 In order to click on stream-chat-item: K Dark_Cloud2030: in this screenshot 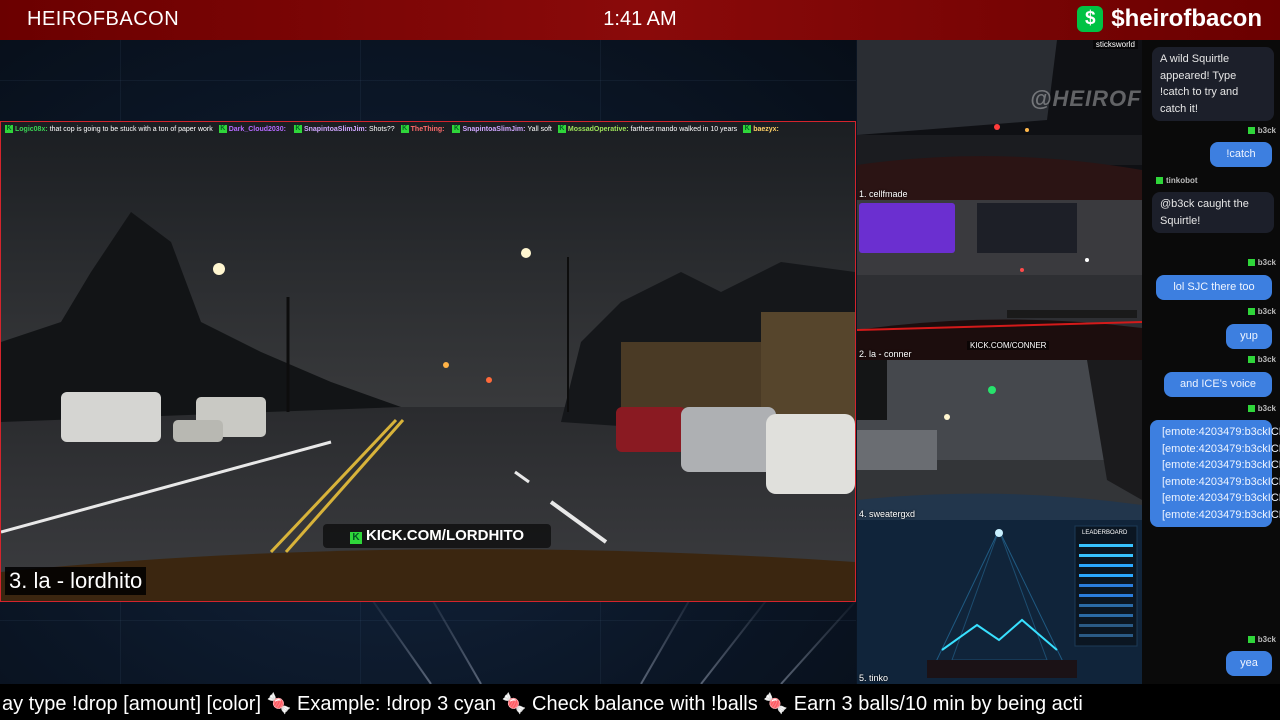, I will do `click(253, 130)`.